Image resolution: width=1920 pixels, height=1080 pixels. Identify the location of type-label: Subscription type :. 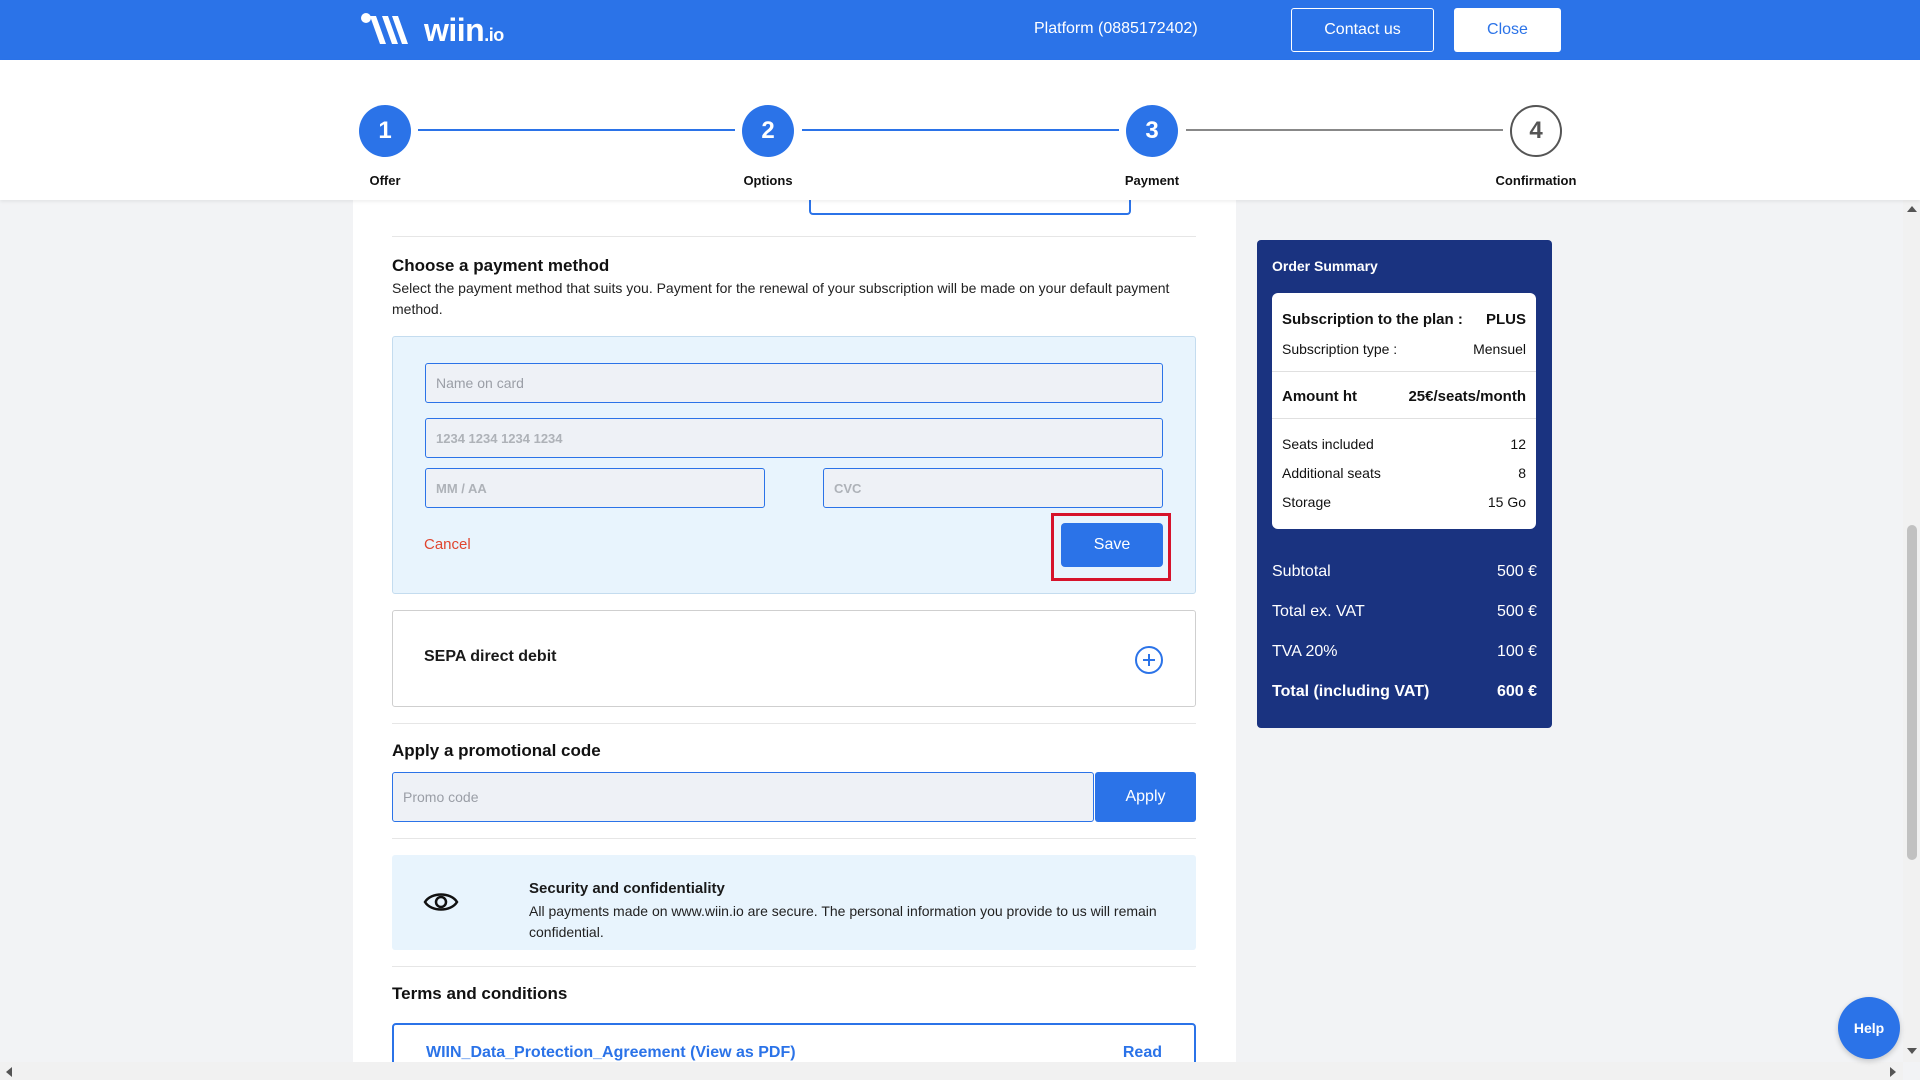
(1340, 349).